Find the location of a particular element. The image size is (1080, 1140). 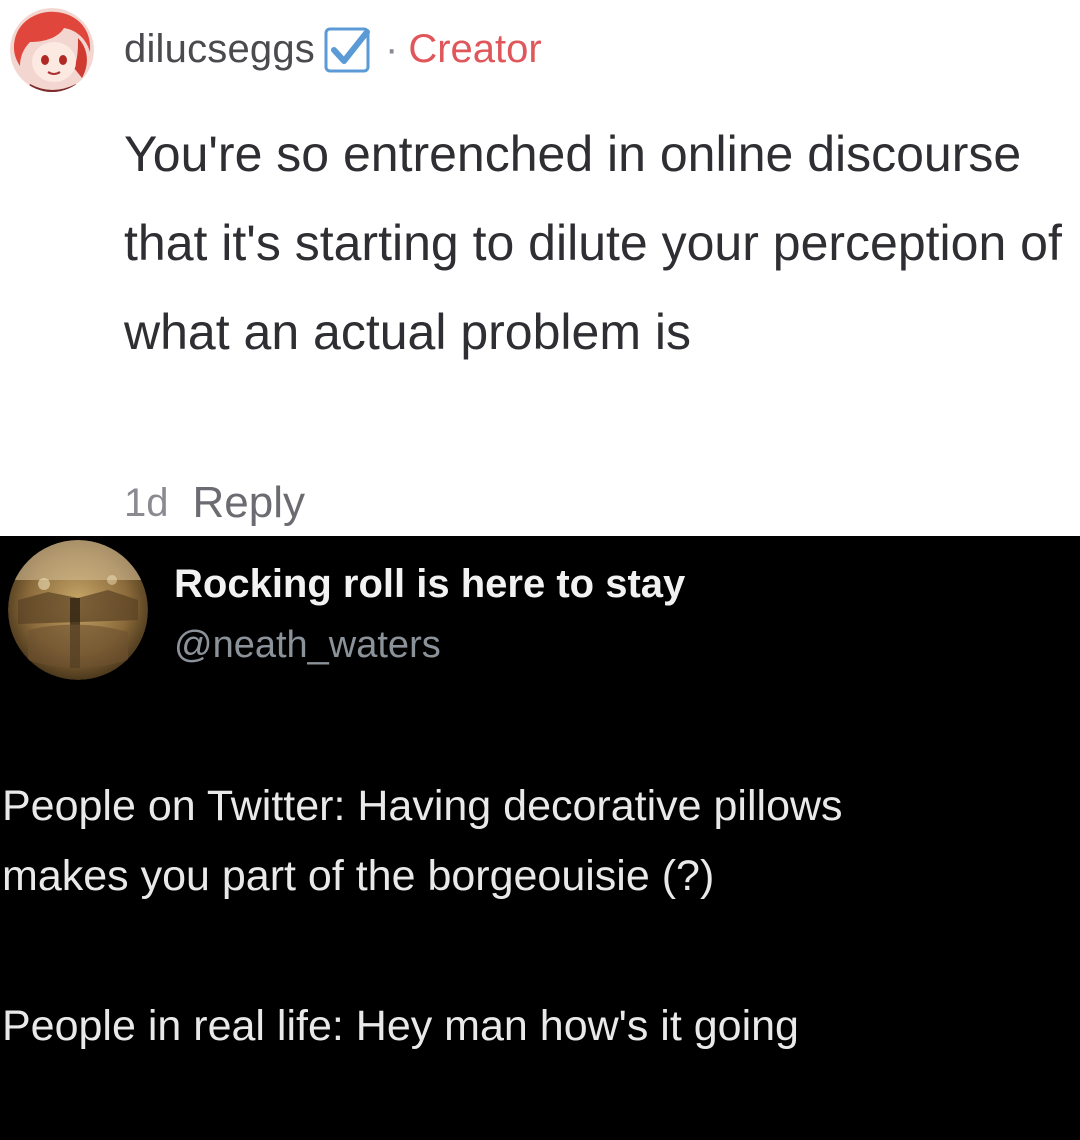

display-name: Rocking roll is here to stay is located at coordinates (429, 584).